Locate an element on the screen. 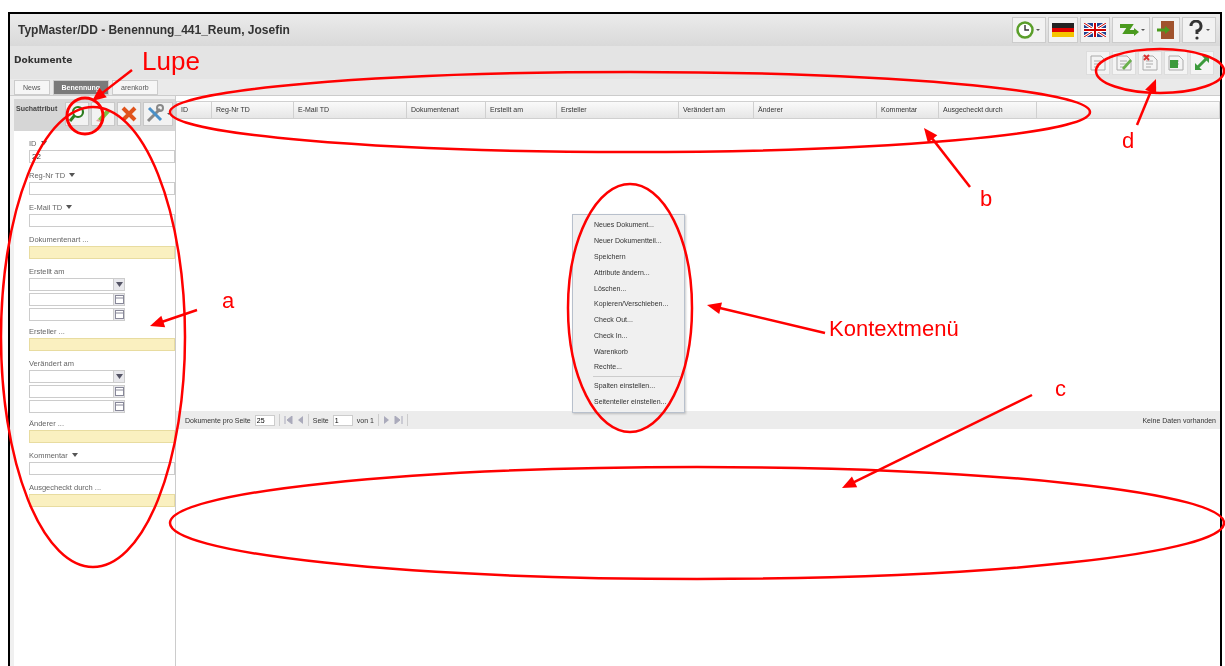  first-page-icon is located at coordinates (288, 420).